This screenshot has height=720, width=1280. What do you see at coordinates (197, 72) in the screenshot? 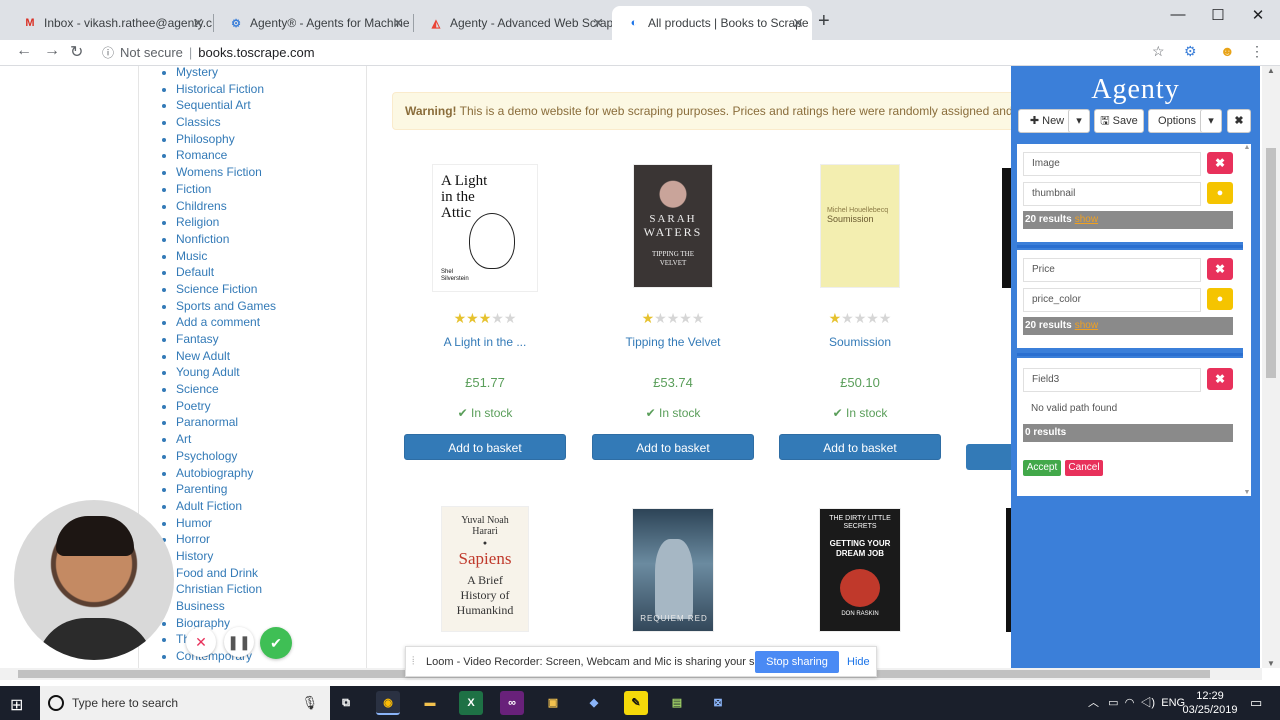
I see `category-link: Mystery` at bounding box center [197, 72].